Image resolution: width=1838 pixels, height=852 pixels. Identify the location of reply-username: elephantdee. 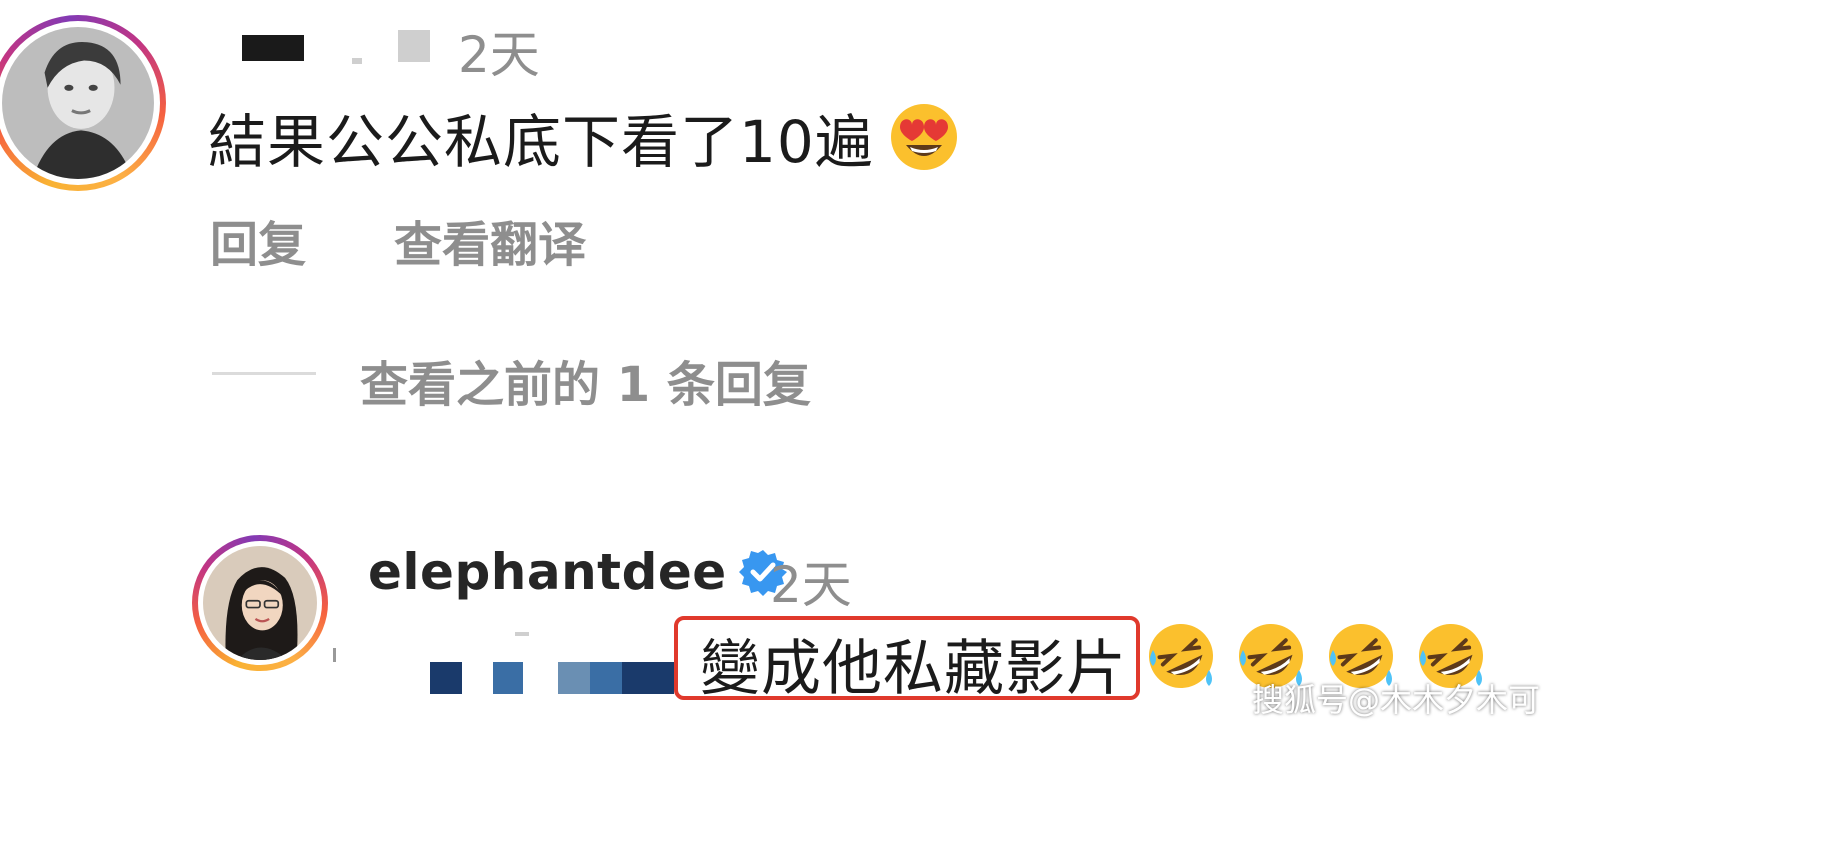
(577, 572).